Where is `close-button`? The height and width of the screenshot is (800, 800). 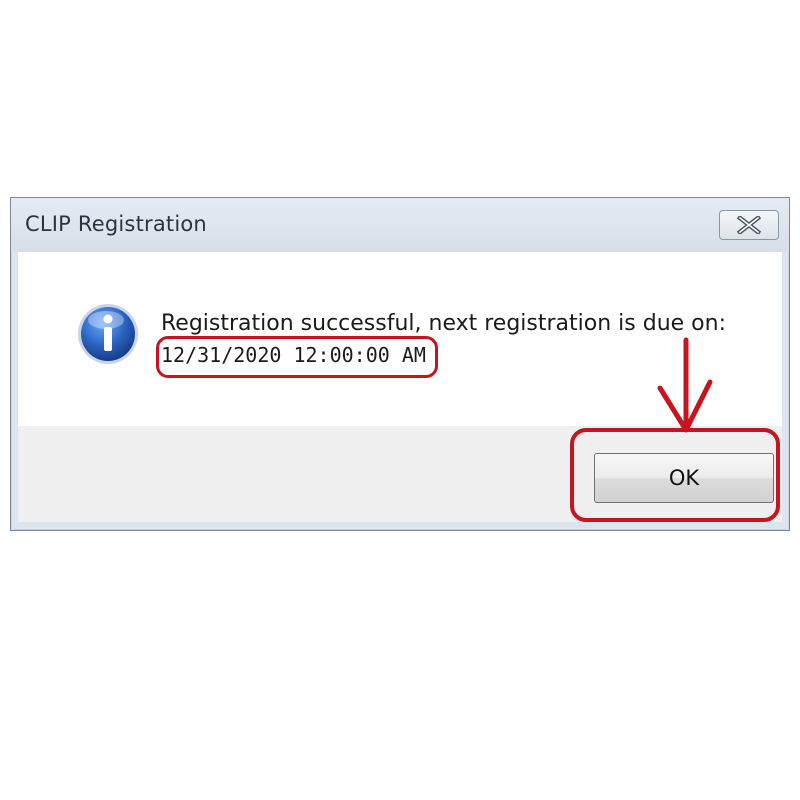 close-button is located at coordinates (749, 225).